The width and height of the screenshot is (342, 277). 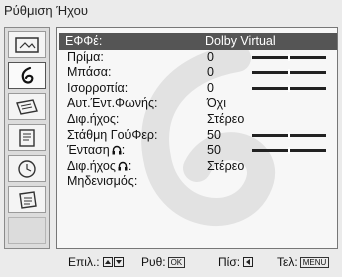 I want to click on sidebar, so click(x=27, y=138).